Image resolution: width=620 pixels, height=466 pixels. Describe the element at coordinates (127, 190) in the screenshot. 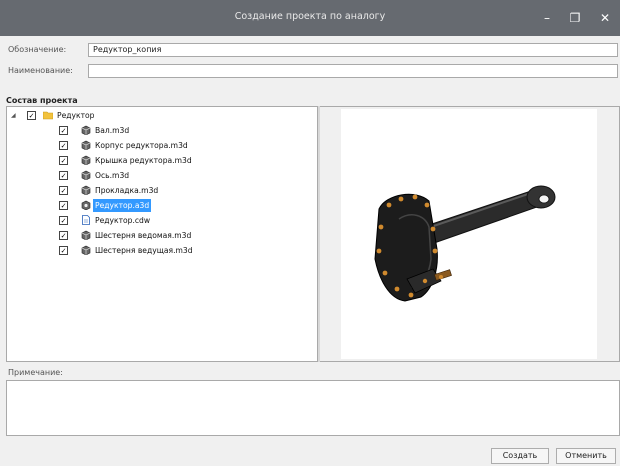

I see `item-label: Прокладка.m3d` at that location.